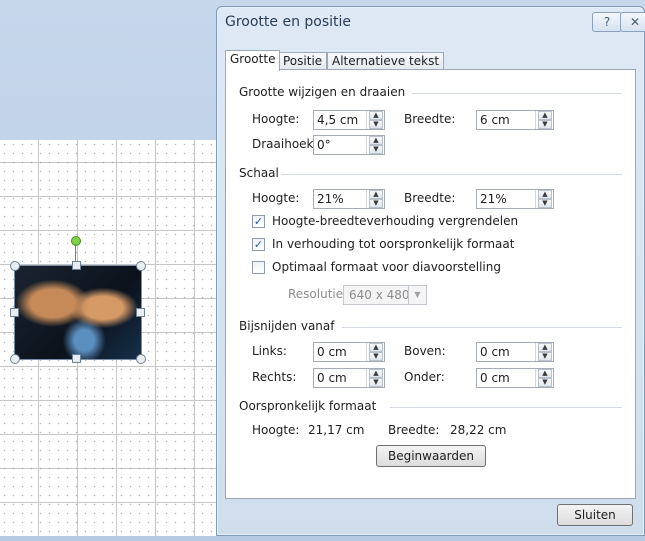 This screenshot has height=541, width=645. Describe the element at coordinates (78, 312) in the screenshot. I see `selected-picture` at that location.